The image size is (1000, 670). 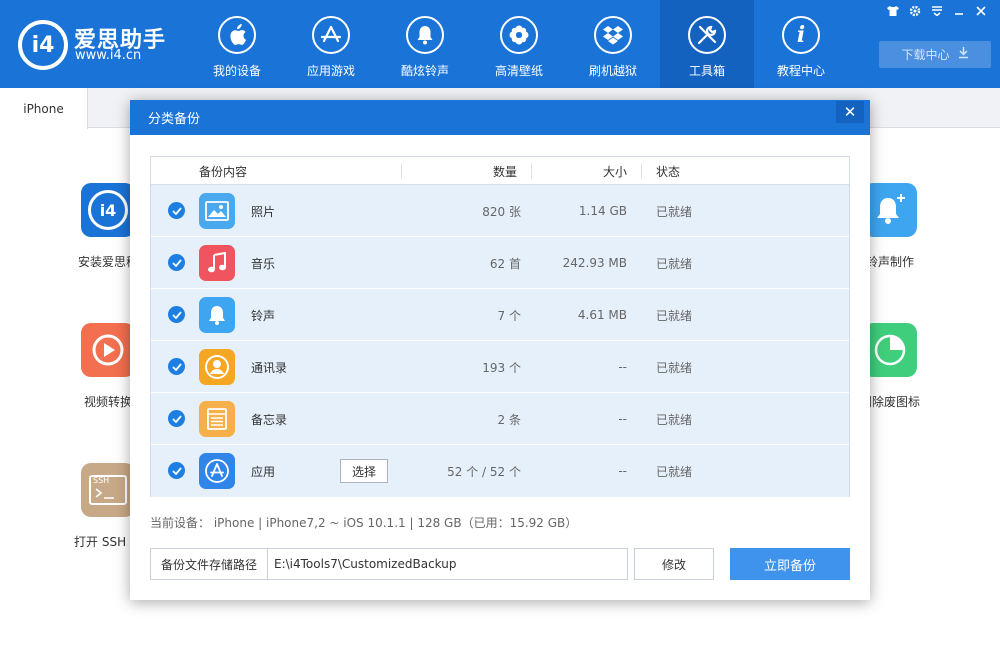 What do you see at coordinates (706, 71) in the screenshot?
I see `nav-label: 工具箱` at bounding box center [706, 71].